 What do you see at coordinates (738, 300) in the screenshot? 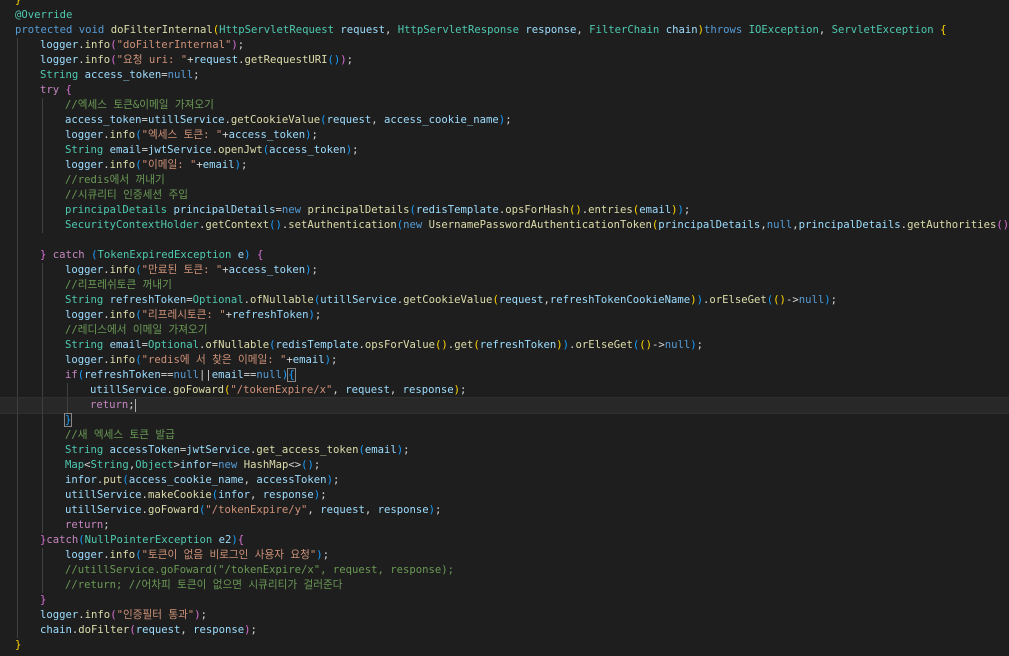
I see `code-token: orElseGet` at bounding box center [738, 300].